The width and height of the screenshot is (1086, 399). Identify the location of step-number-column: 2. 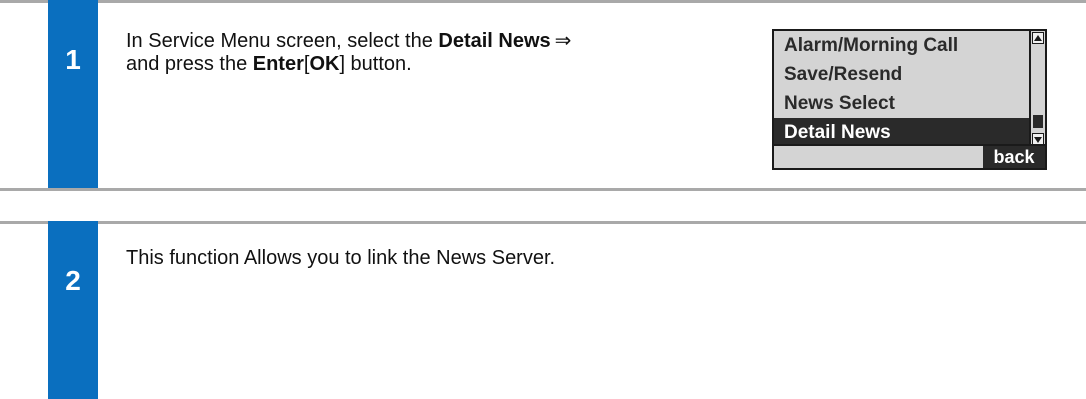
(73, 310).